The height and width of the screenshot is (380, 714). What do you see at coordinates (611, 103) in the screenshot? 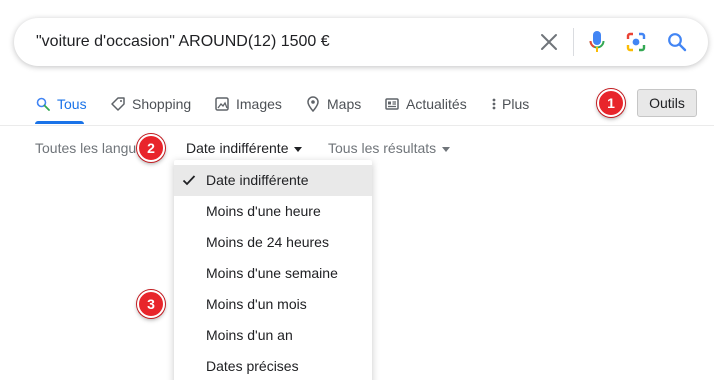
I see `step-marker-1: 1` at bounding box center [611, 103].